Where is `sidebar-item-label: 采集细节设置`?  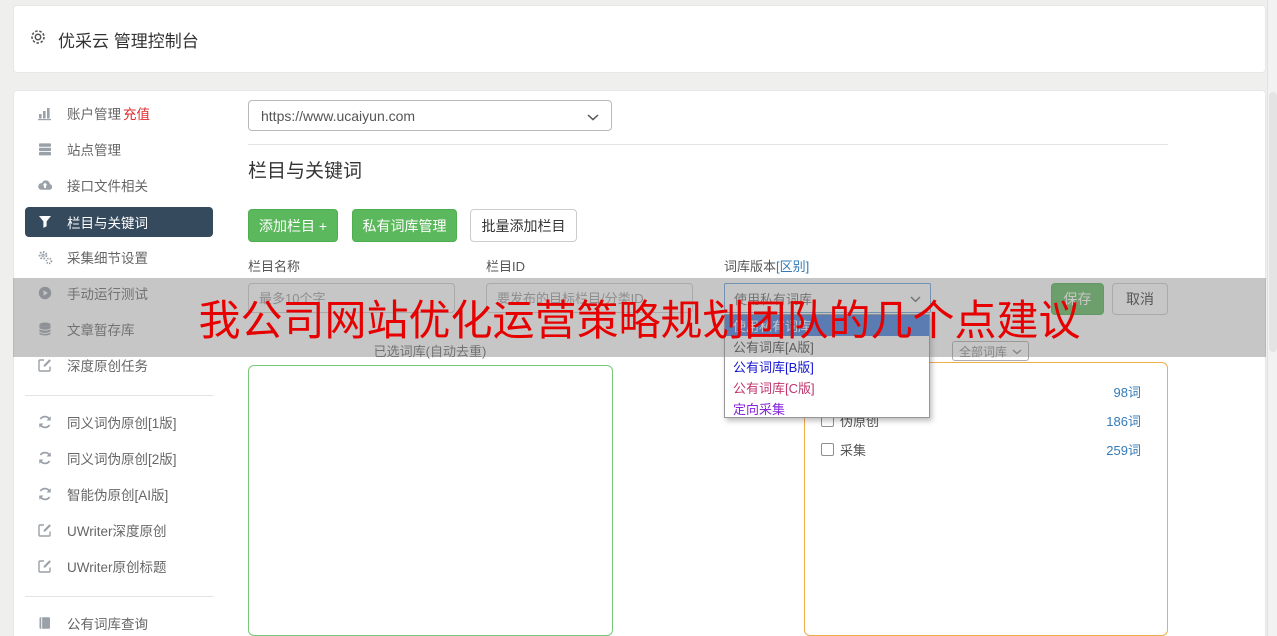
sidebar-item-label: 采集细节设置 is located at coordinates (107, 258).